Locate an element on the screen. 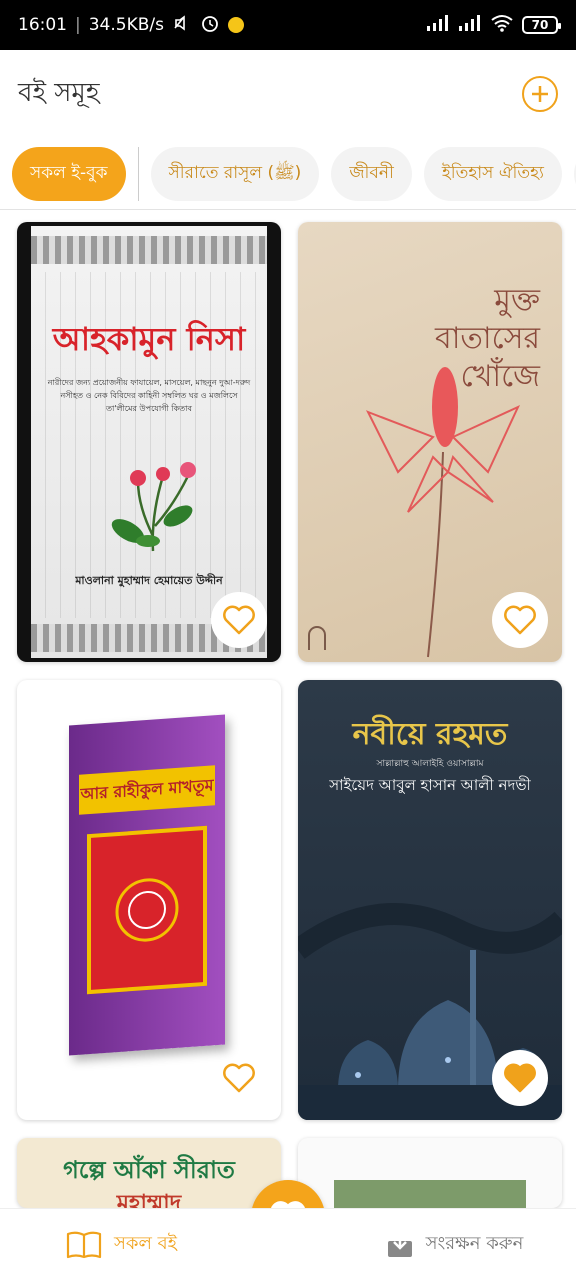 The image size is (576, 1280). book-cover: আর রাহীকুল মাখতূম is located at coordinates (147, 885).